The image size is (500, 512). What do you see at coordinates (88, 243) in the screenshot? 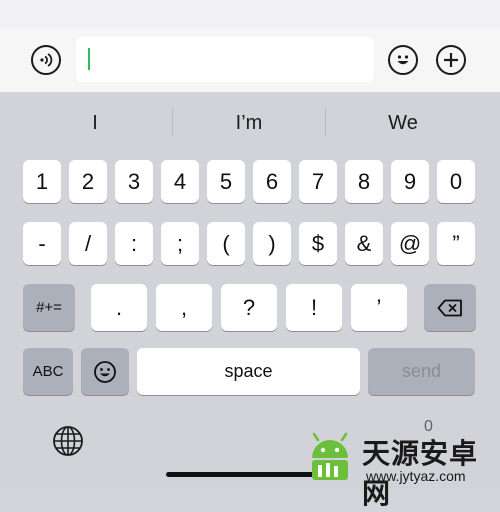
I see `key-slash: /` at bounding box center [88, 243].